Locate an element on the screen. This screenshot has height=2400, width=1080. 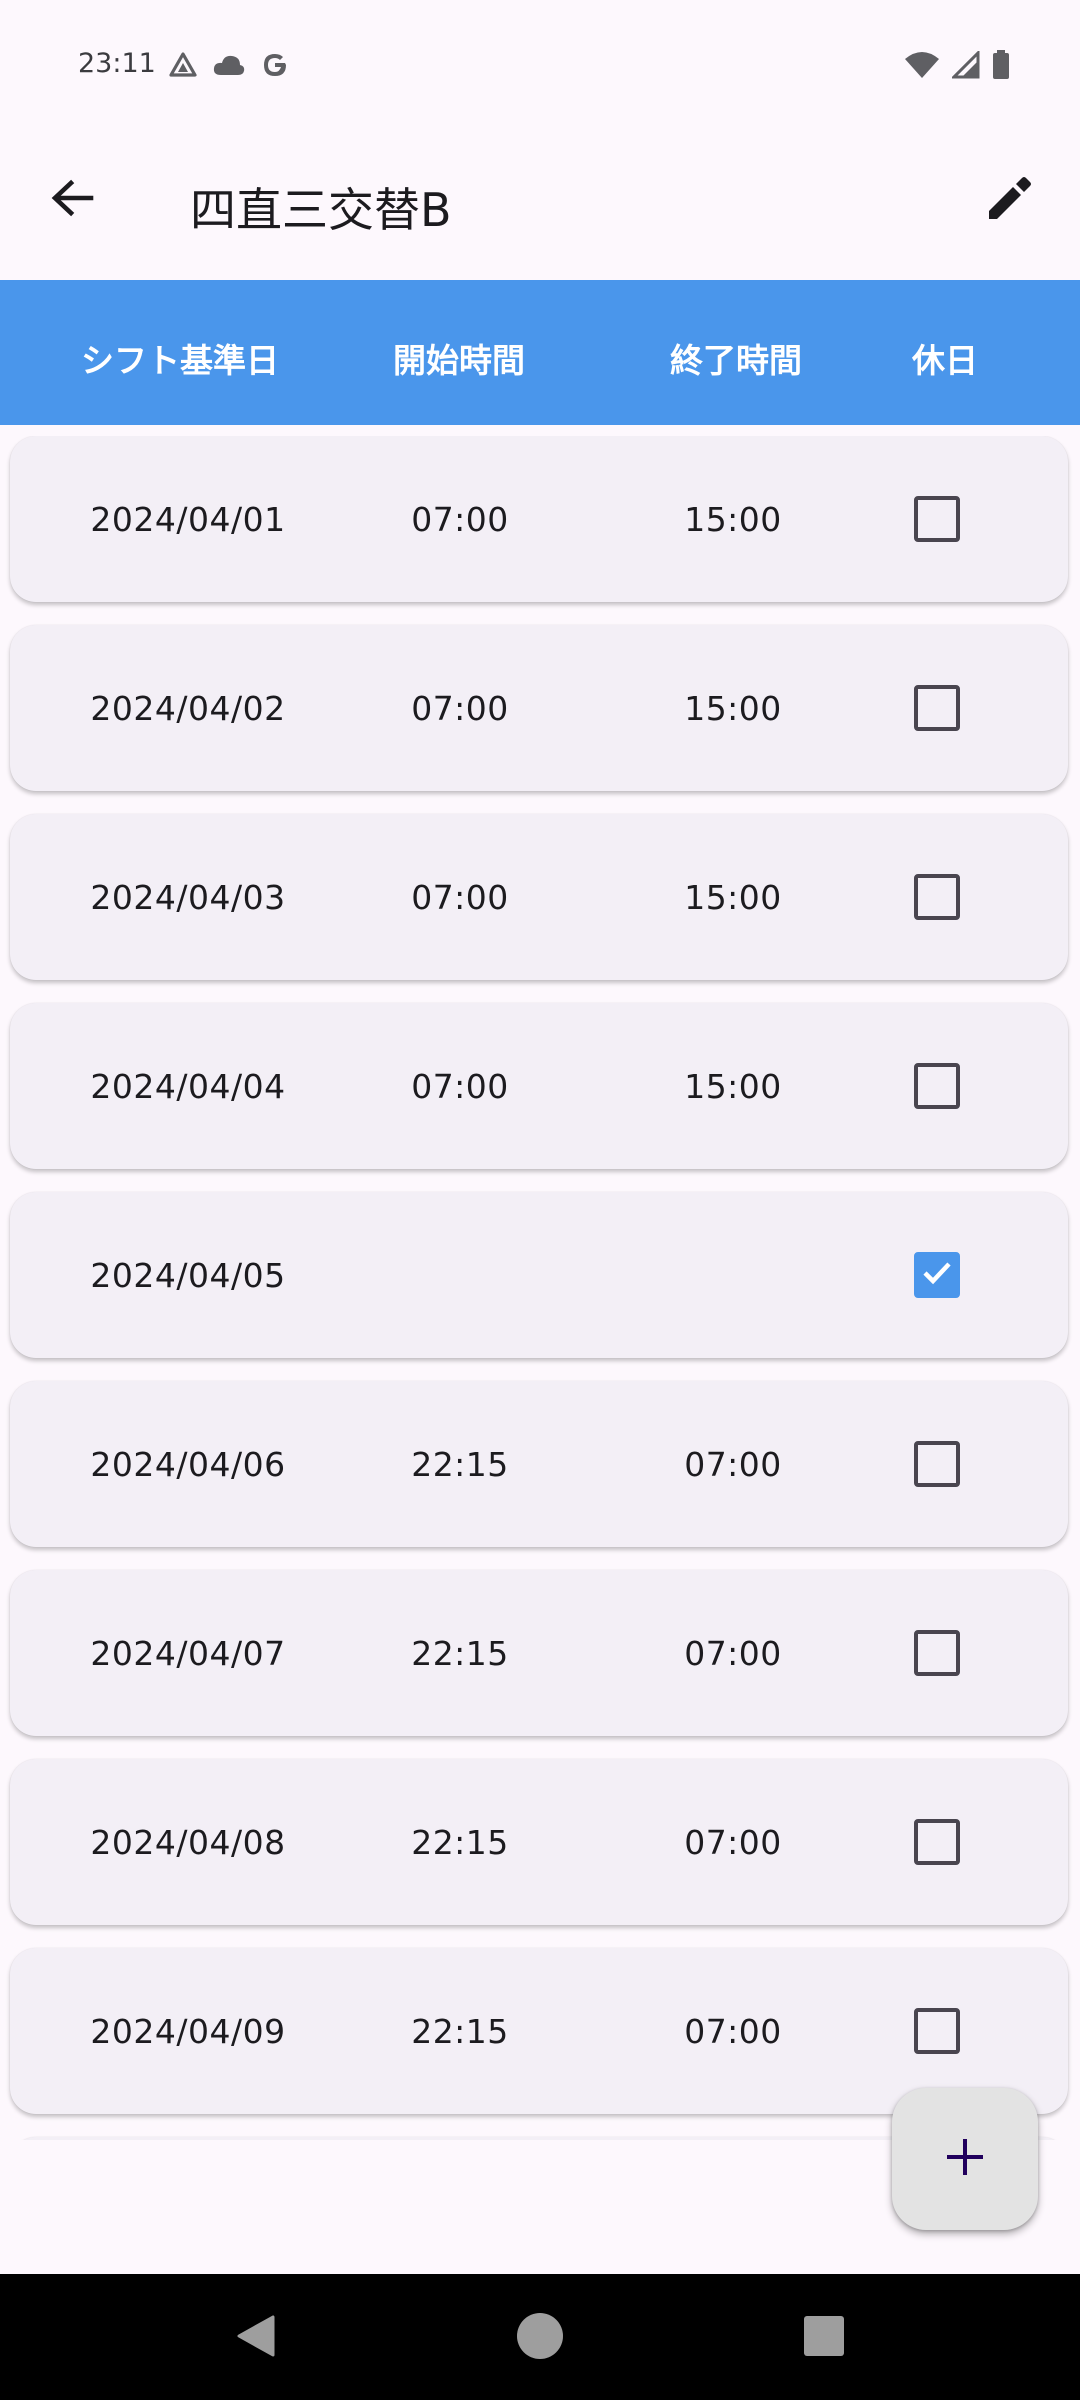
shift-row: 2024/04/09 22:15 07:00 is located at coordinates (539, 2031).